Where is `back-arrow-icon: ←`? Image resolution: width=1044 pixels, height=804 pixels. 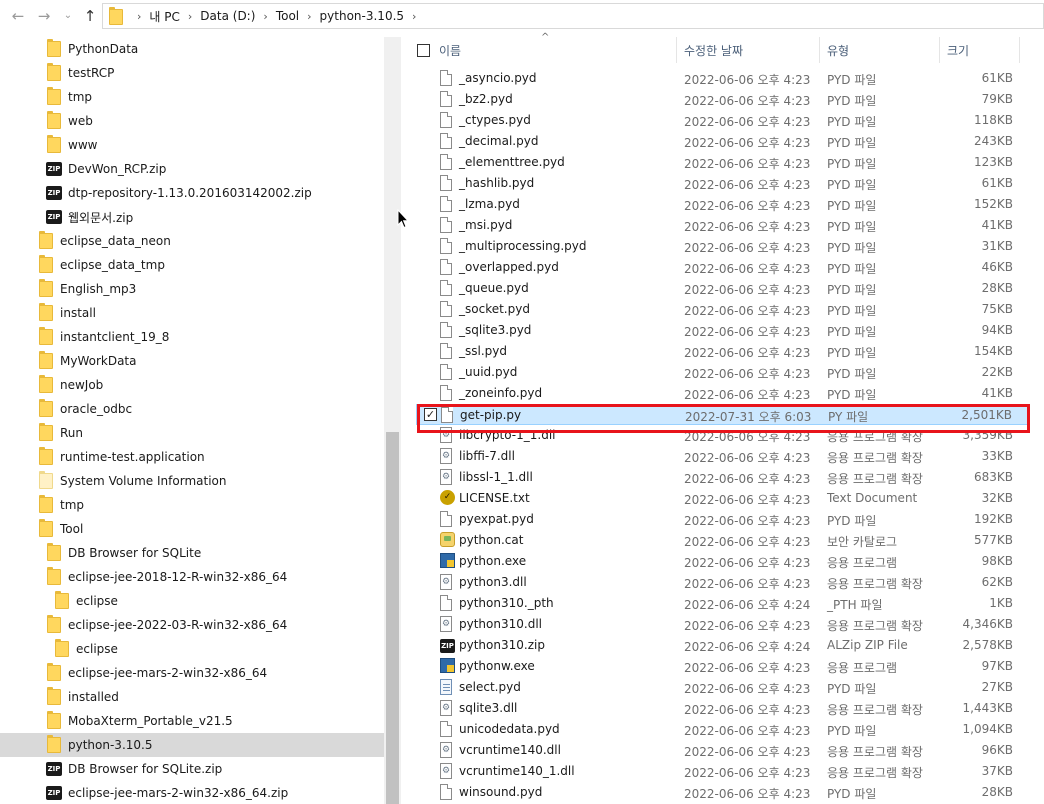 back-arrow-icon: ← is located at coordinates (18, 16).